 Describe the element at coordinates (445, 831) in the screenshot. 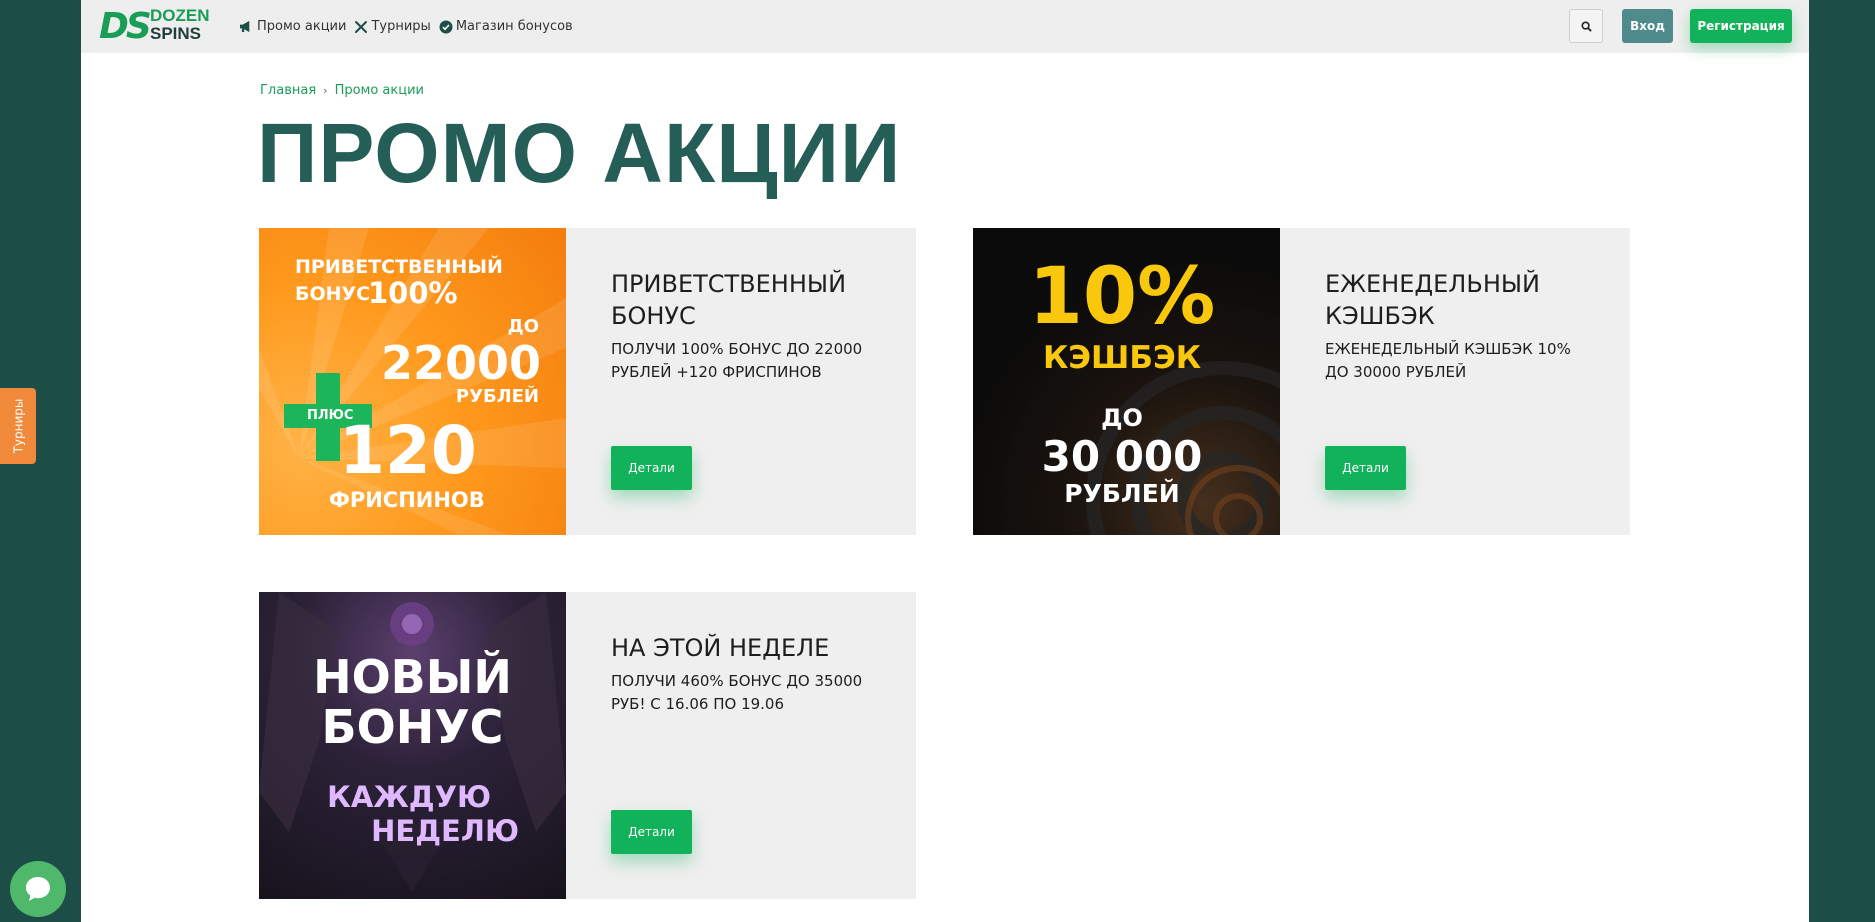

I see `banner-line-4: НЕДЕЛЮ` at that location.